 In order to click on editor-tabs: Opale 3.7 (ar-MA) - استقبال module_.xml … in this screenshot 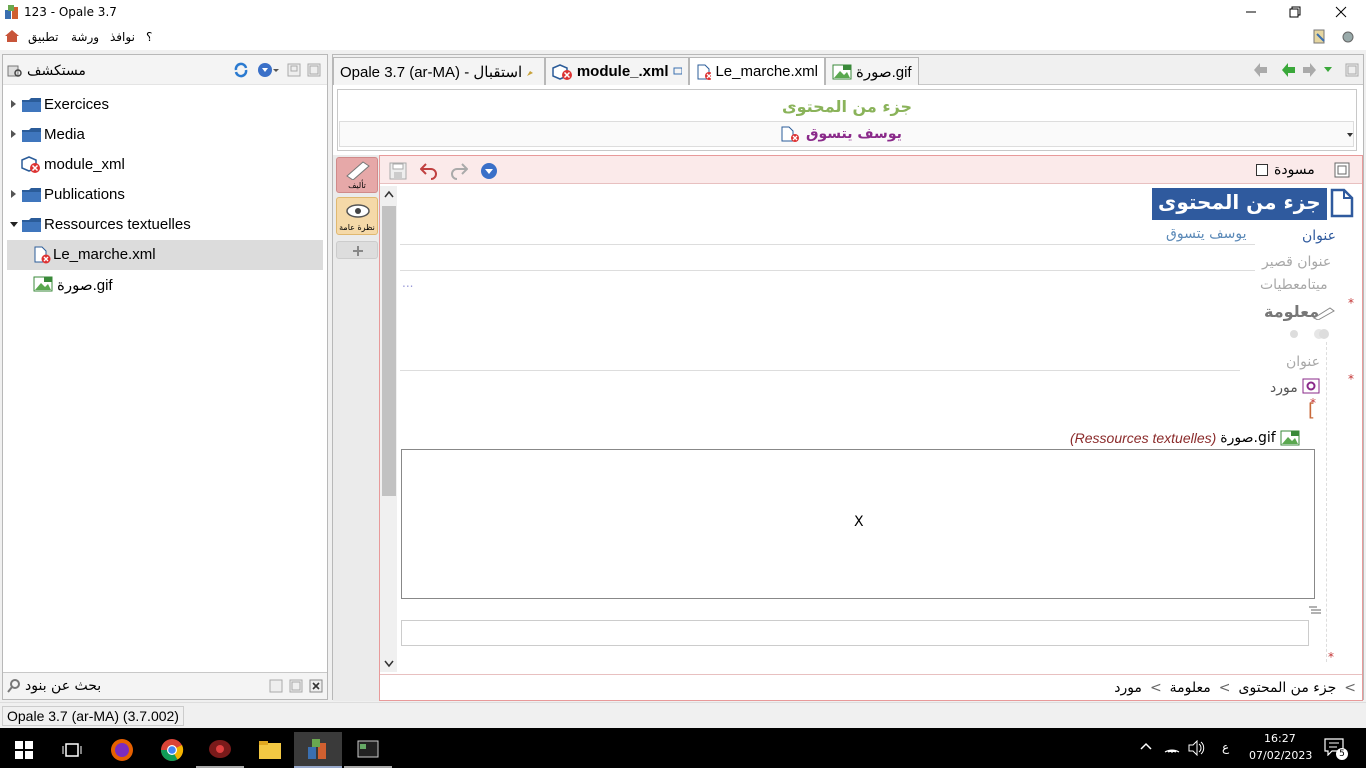, I will do `click(848, 70)`.